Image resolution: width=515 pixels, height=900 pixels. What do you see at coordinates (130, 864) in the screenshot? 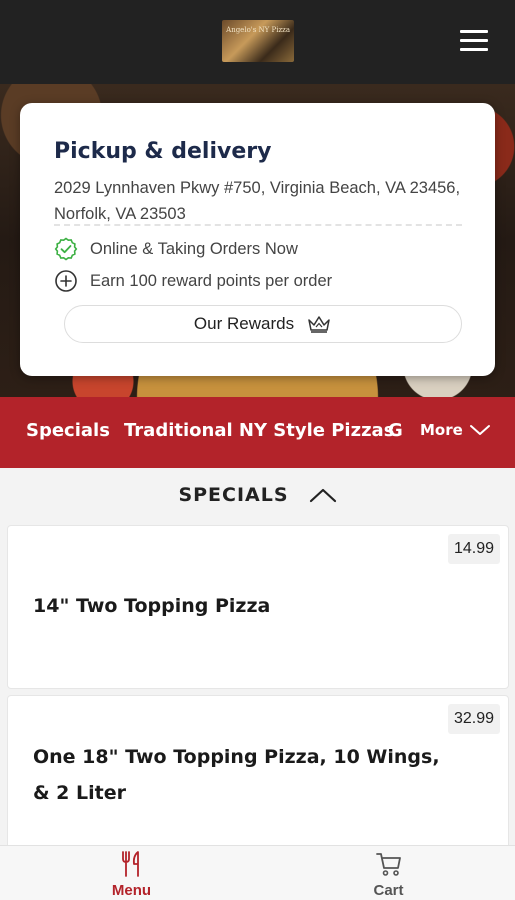
I see `fork-knife-icon` at bounding box center [130, 864].